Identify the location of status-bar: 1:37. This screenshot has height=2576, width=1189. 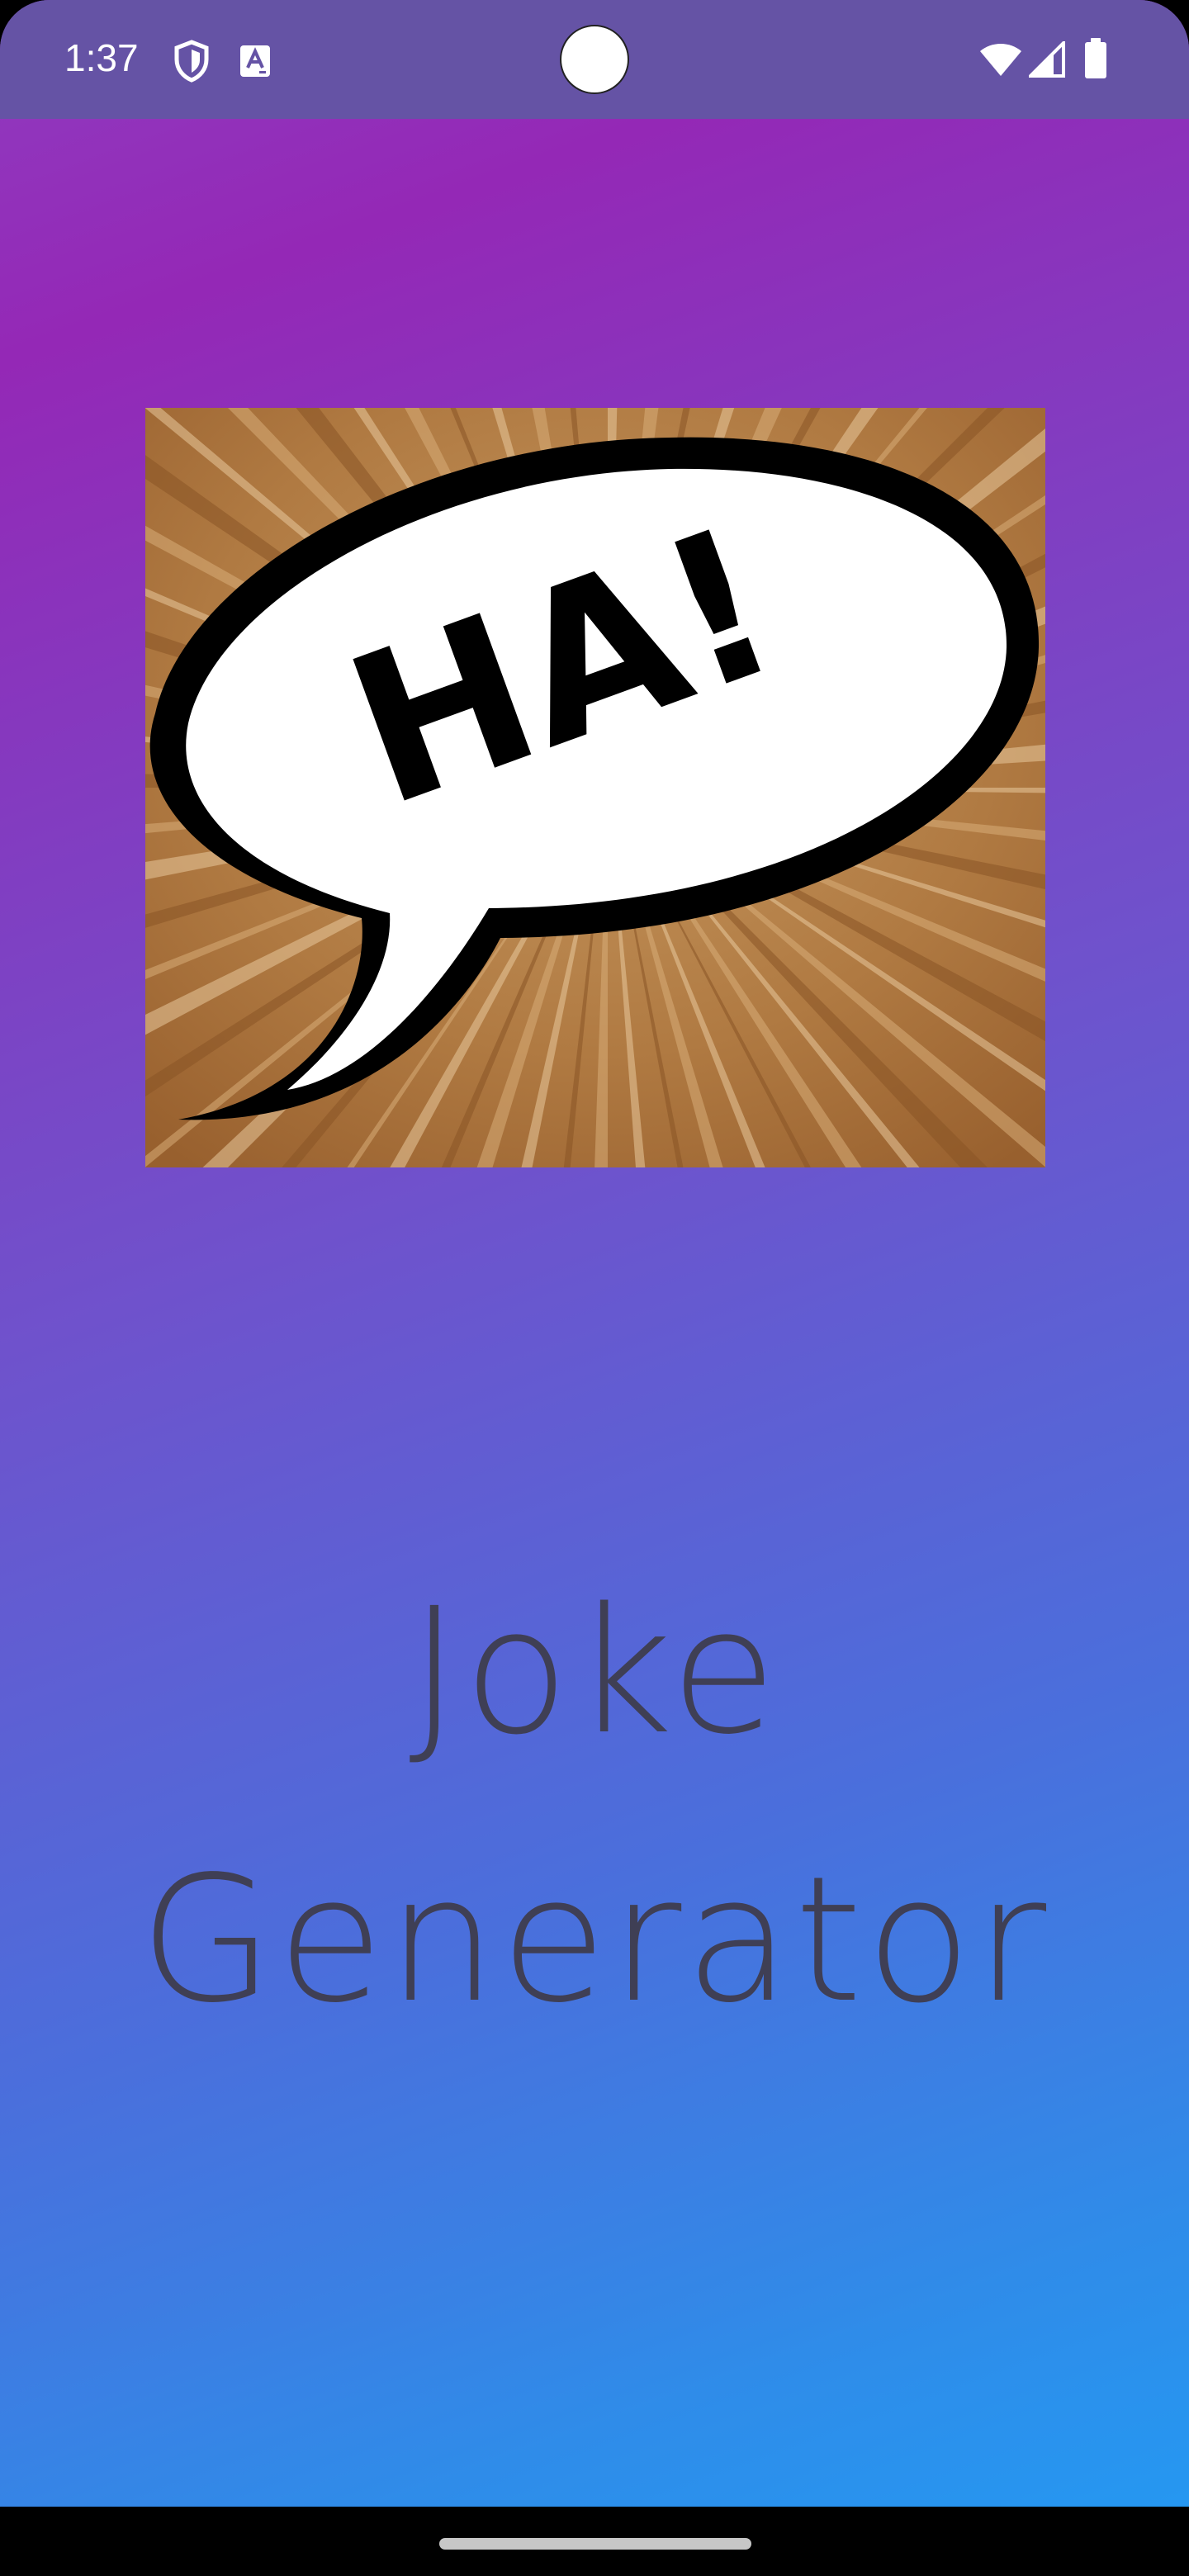
(594, 59).